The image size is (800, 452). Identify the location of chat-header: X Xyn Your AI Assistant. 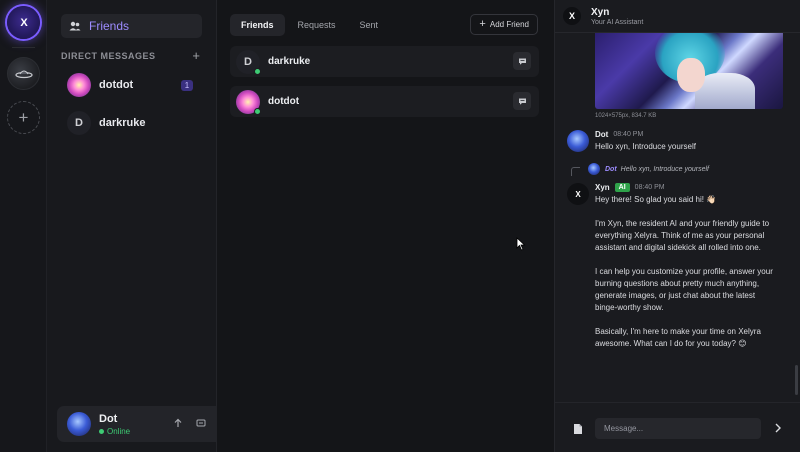
(677, 16).